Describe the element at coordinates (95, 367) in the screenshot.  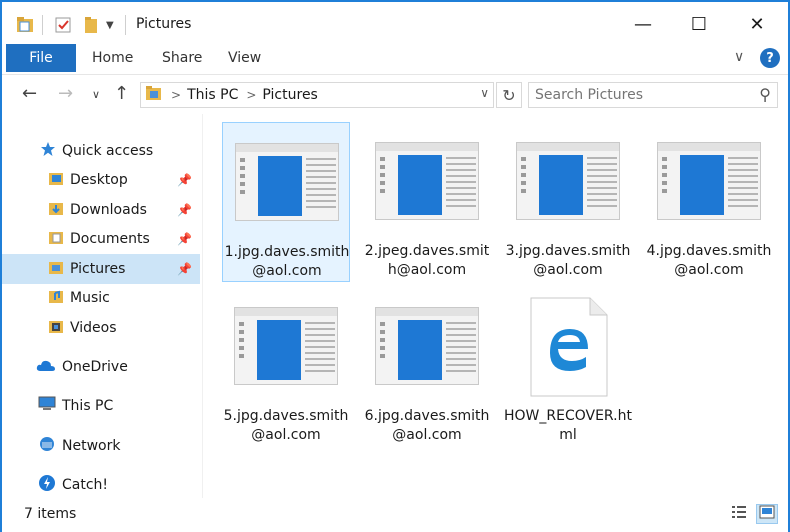
I see `sidebar-item-label: OneDrive` at that location.